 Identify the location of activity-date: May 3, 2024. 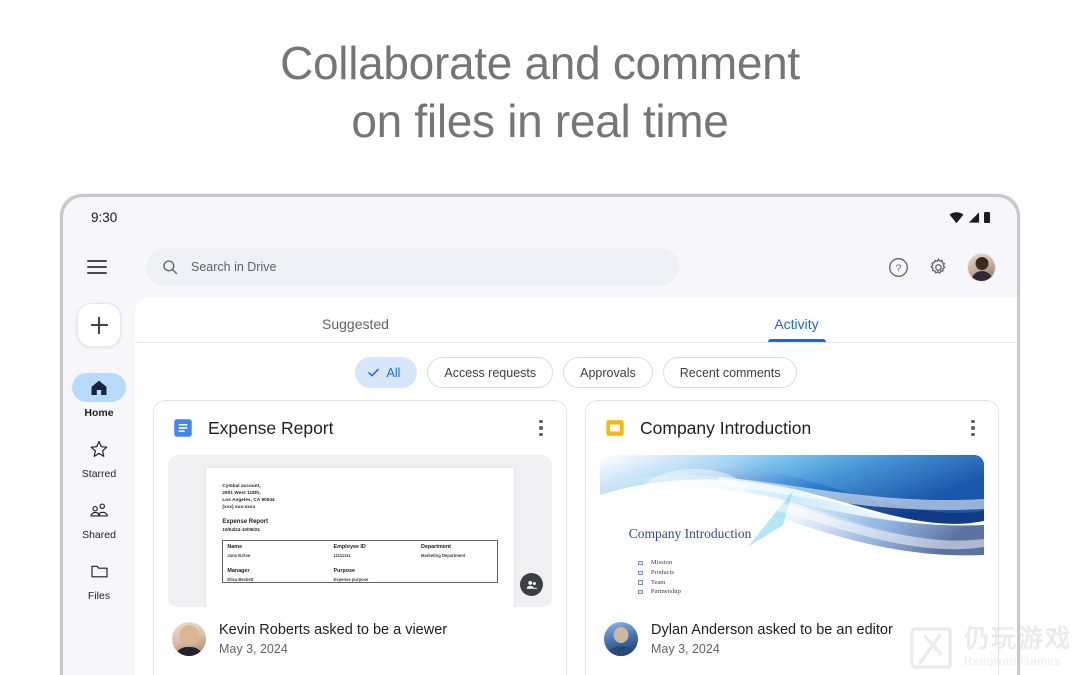
(253, 649).